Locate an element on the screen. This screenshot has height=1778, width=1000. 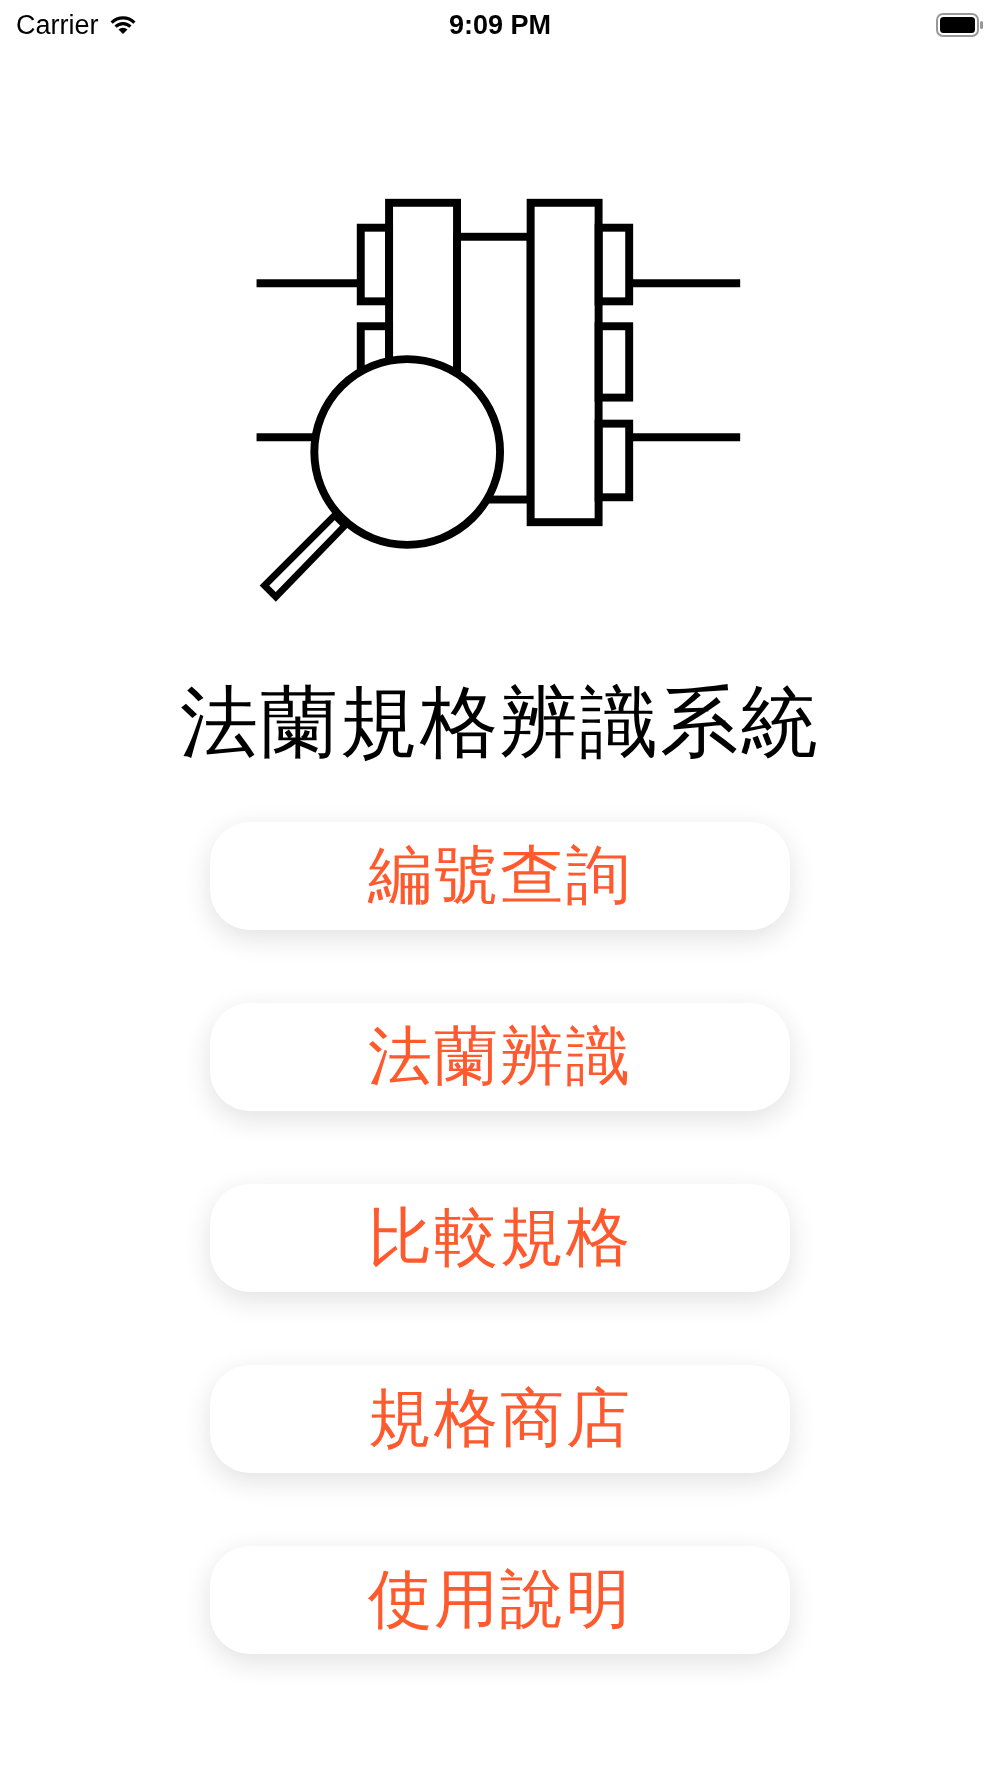
menu-button: 編號查詢 is located at coordinates (500, 875).